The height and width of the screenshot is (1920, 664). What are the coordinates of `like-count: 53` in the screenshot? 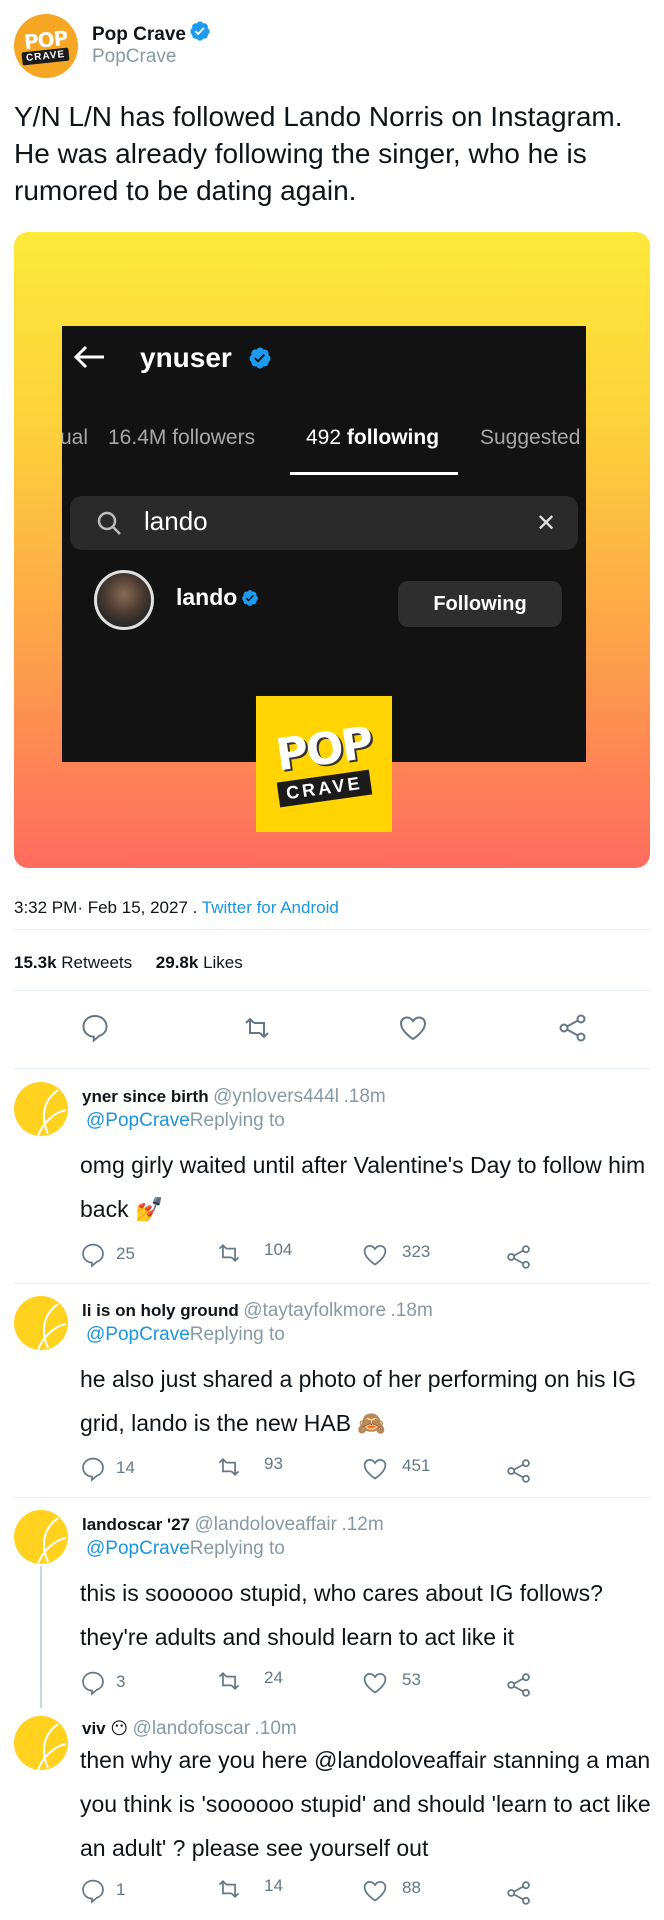 It's located at (411, 1679).